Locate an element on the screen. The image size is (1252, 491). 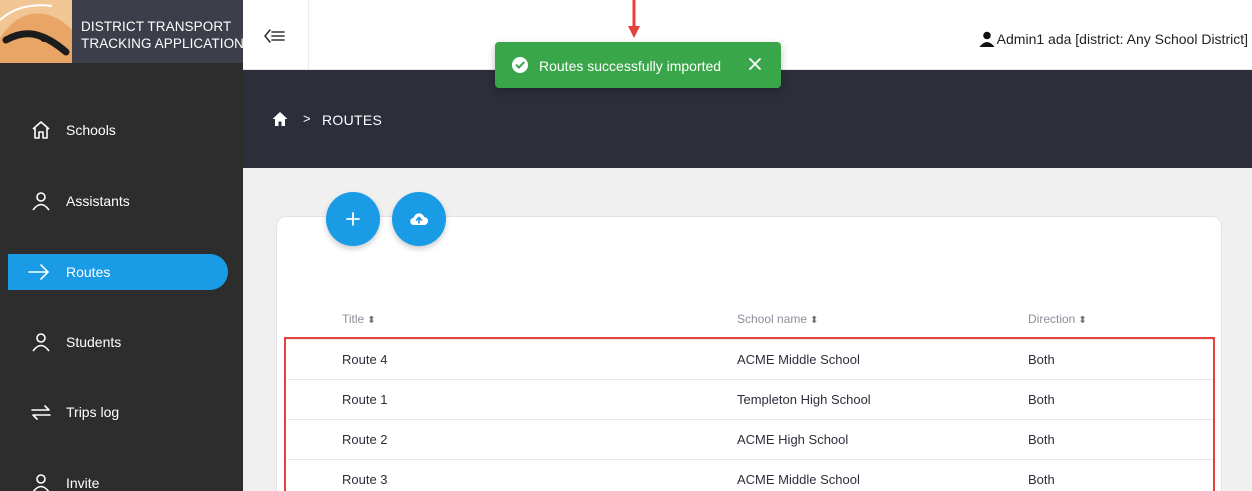
table-row: Route 2 ACME High School Both is located at coordinates (750, 439).